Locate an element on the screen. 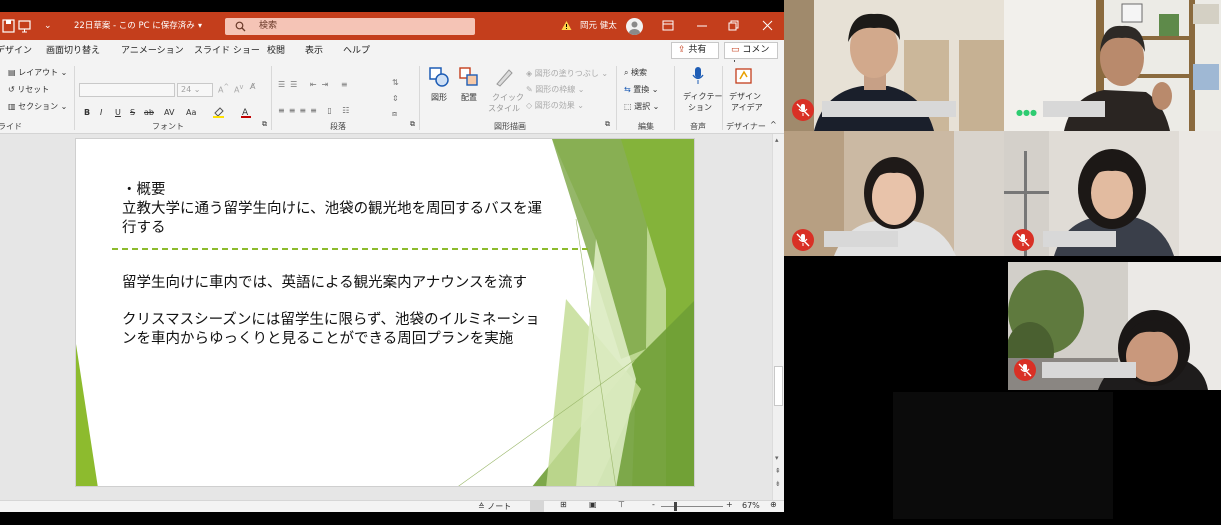 This screenshot has height=525, width=1221. arrange-icon is located at coordinates (469, 78).